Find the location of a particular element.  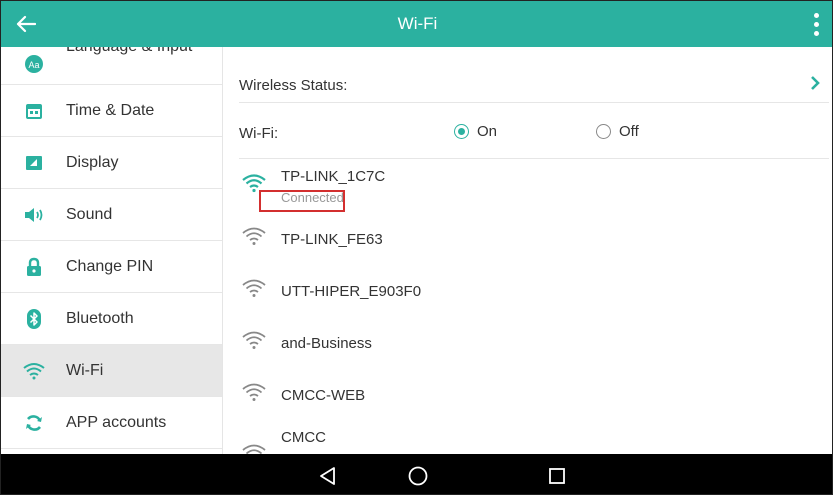

nav-back-triangle-icon is located at coordinates (327, 476).